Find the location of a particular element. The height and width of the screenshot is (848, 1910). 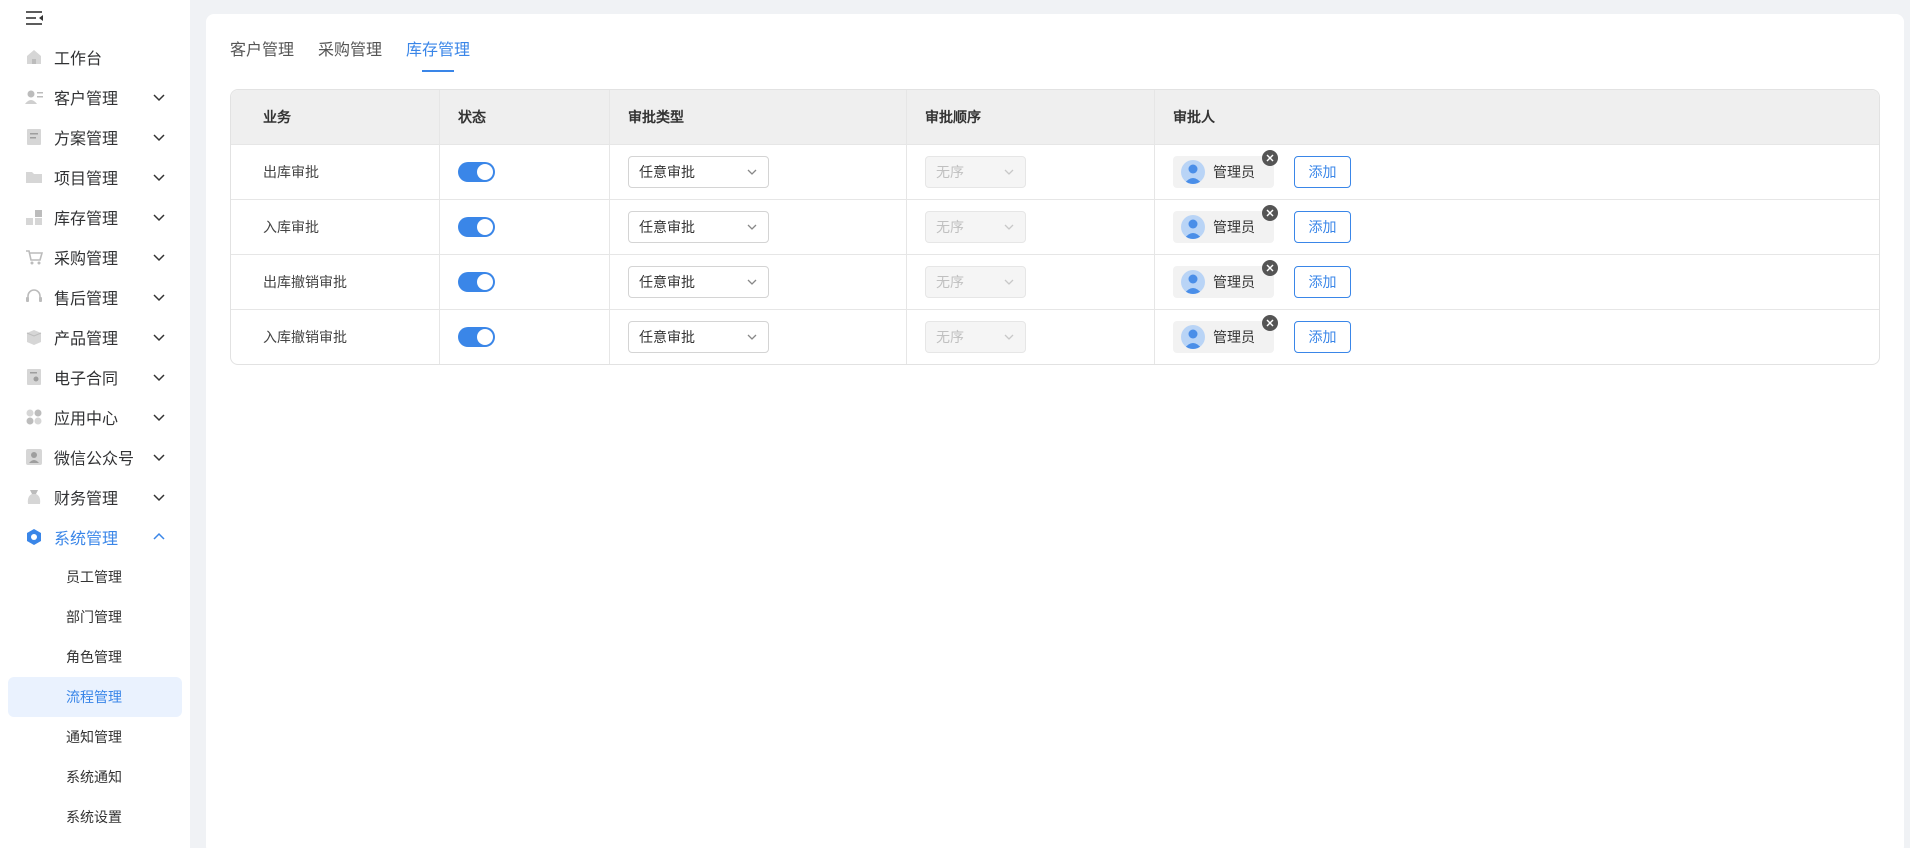

table-row: 入库撤销审批 任意审批 无序 管理员 添加 is located at coordinates (1055, 336).